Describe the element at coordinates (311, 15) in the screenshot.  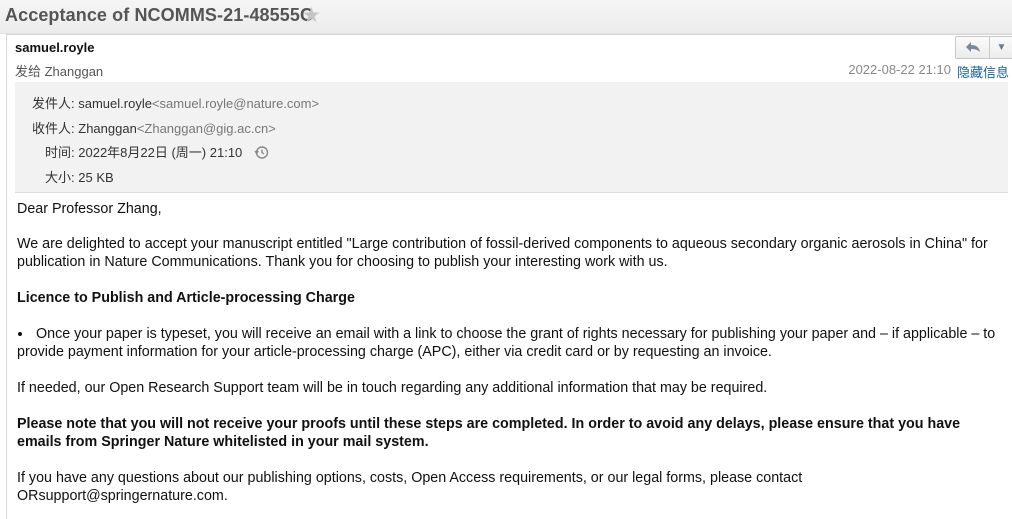
I see `star-icon: ★` at that location.